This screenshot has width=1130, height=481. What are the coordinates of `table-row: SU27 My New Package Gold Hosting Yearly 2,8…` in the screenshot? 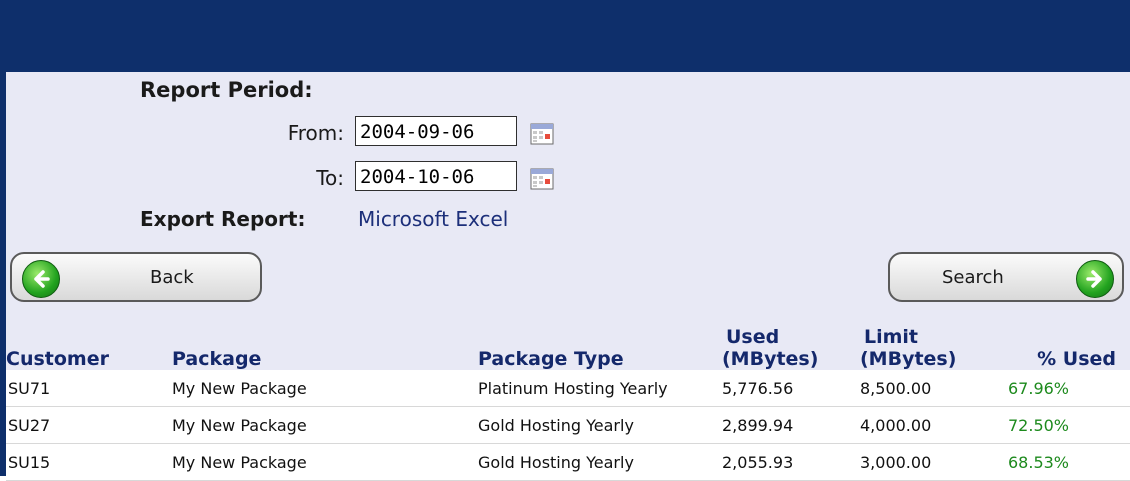 It's located at (568, 425).